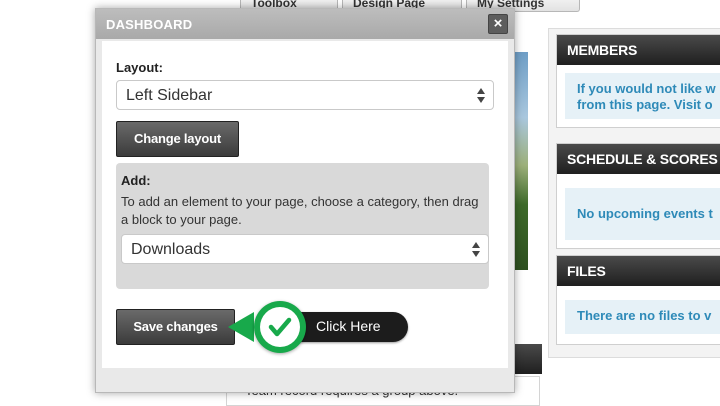 Image resolution: width=720 pixels, height=406 pixels. What do you see at coordinates (136, 180) in the screenshot?
I see `add-label: Add:` at bounding box center [136, 180].